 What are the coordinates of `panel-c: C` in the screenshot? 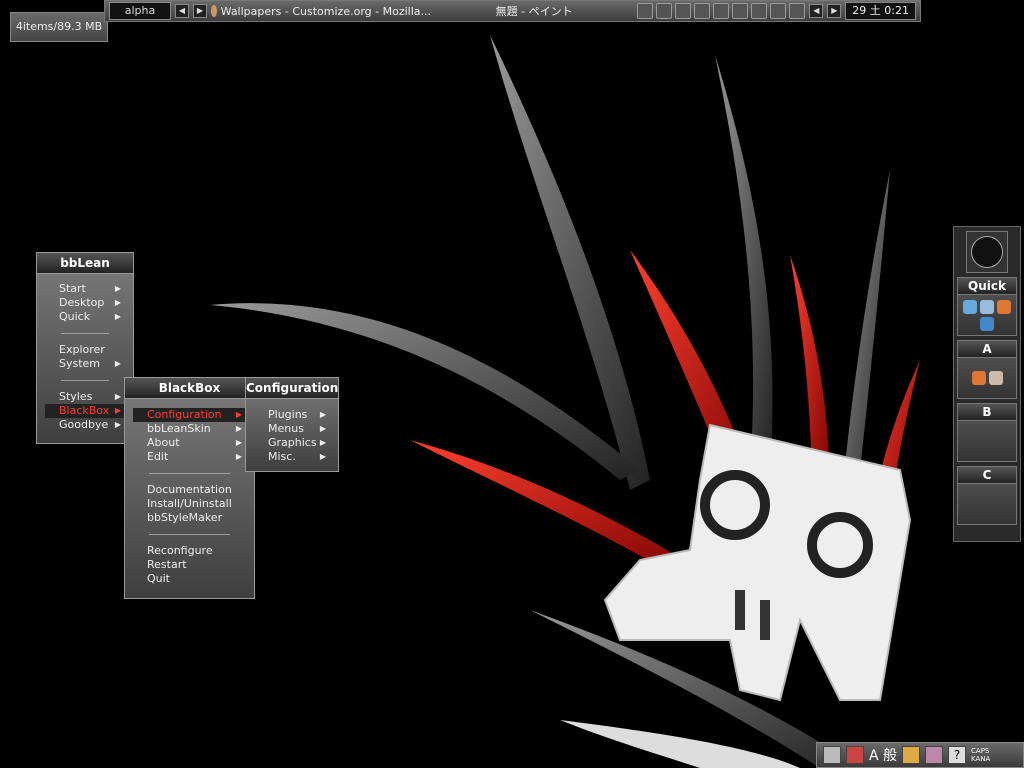 It's located at (987, 495).